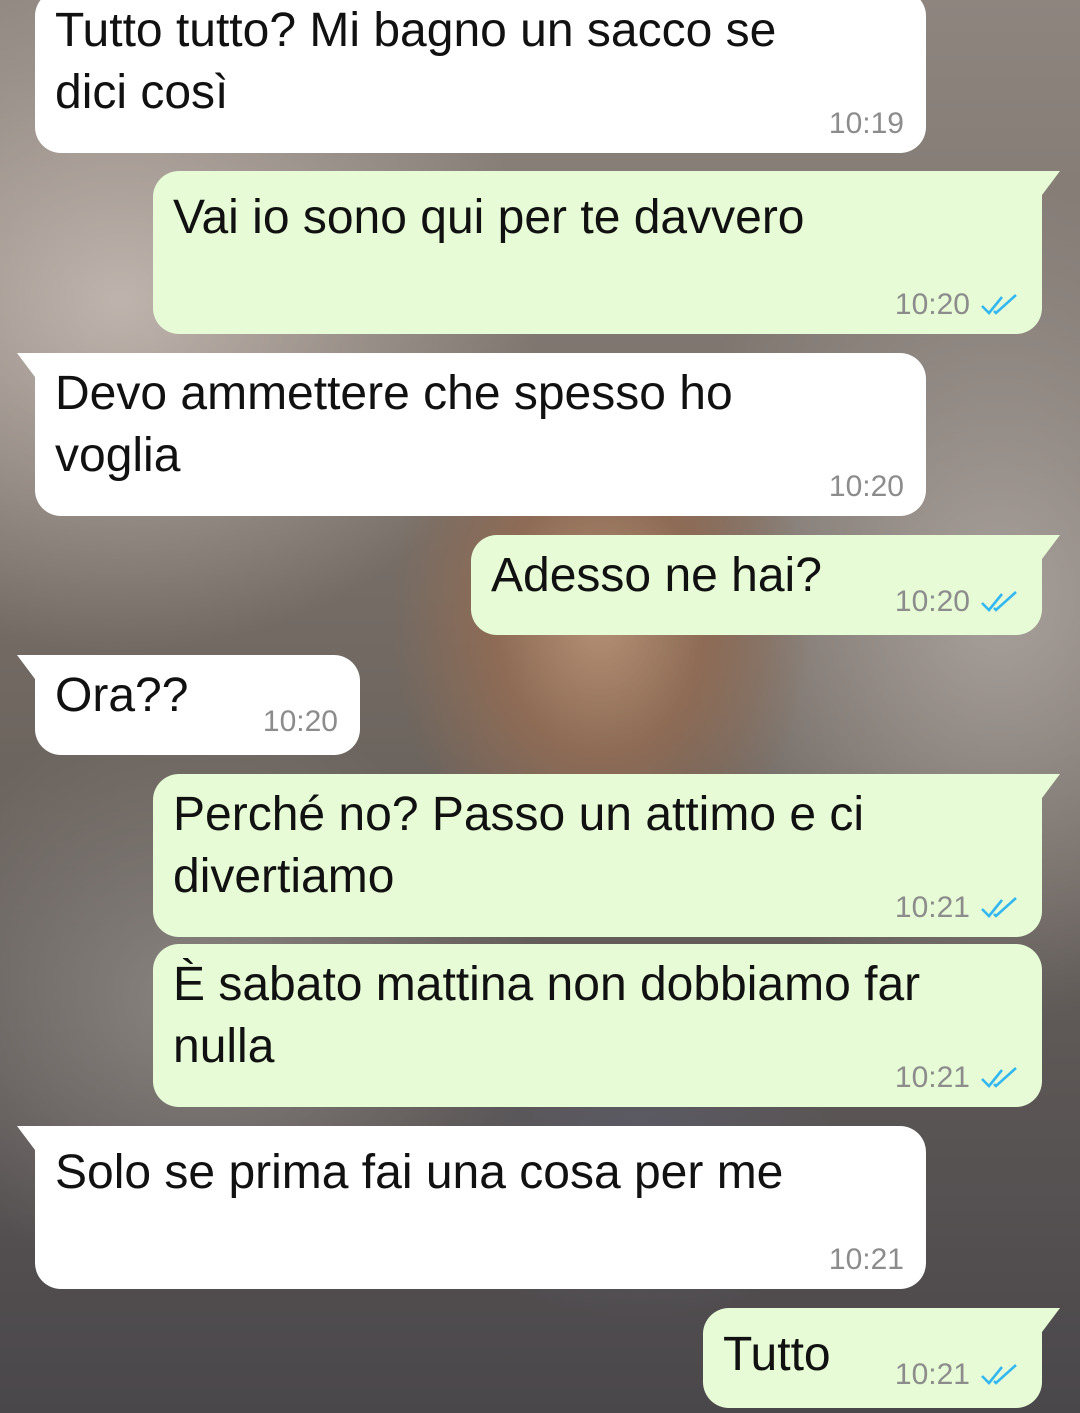 Image resolution: width=1080 pixels, height=1413 pixels. What do you see at coordinates (866, 123) in the screenshot?
I see `message-time: 10:19` at bounding box center [866, 123].